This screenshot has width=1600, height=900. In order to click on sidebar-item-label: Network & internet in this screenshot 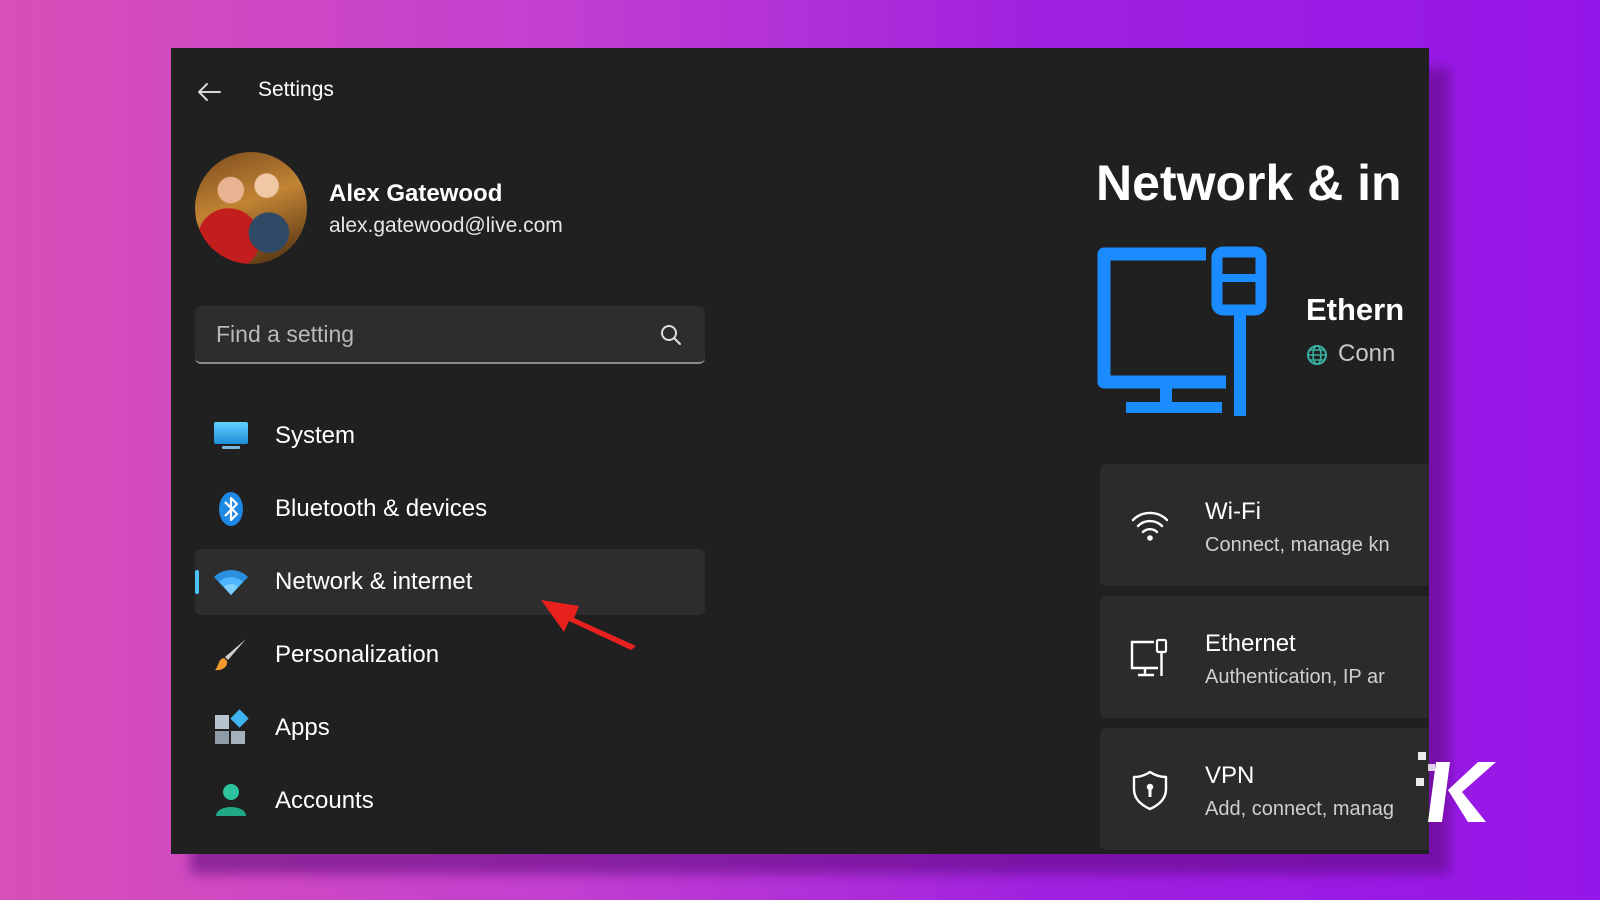, I will do `click(374, 581)`.